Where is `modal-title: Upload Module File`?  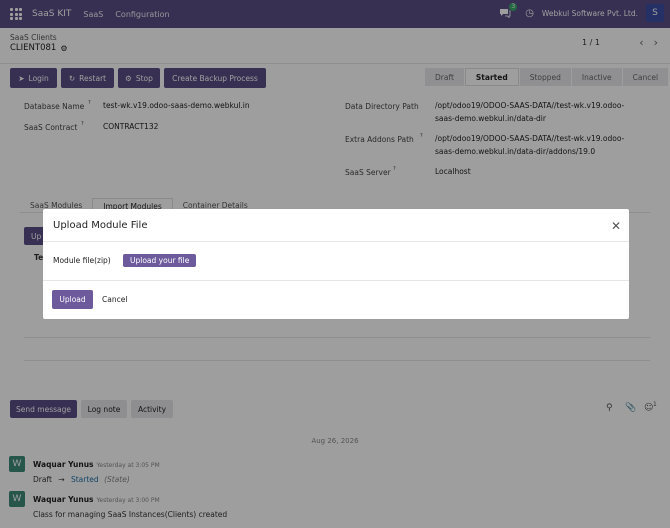
modal-title: Upload Module File is located at coordinates (100, 225).